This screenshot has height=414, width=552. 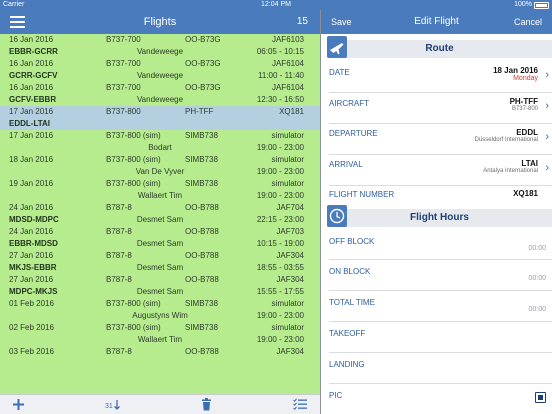 I want to click on flights-title: Flights, so click(x=160, y=22).